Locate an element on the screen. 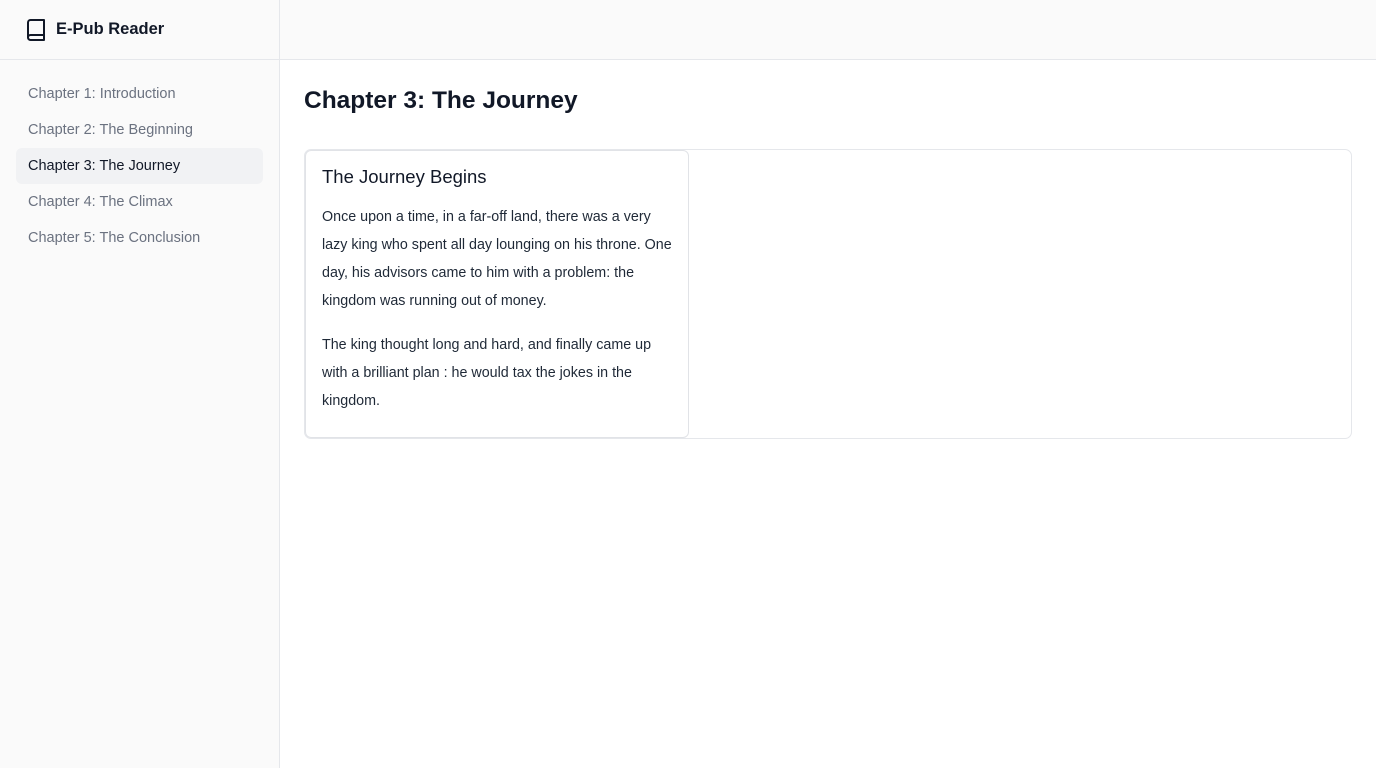 The height and width of the screenshot is (768, 1376). sidebar-item-chapter-5: Chapter 5: The Conclusion is located at coordinates (139, 238).